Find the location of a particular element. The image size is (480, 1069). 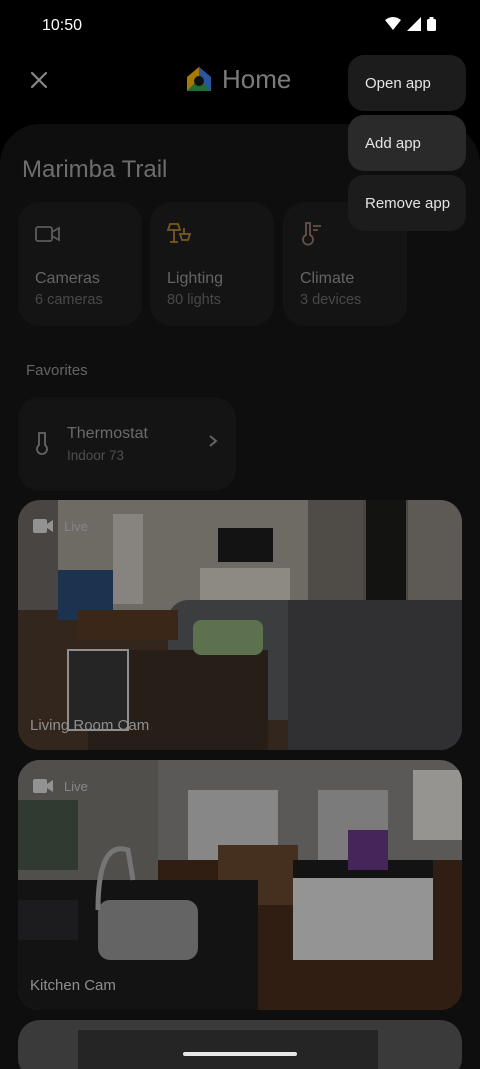

tile-label: Climate is located at coordinates (327, 278).